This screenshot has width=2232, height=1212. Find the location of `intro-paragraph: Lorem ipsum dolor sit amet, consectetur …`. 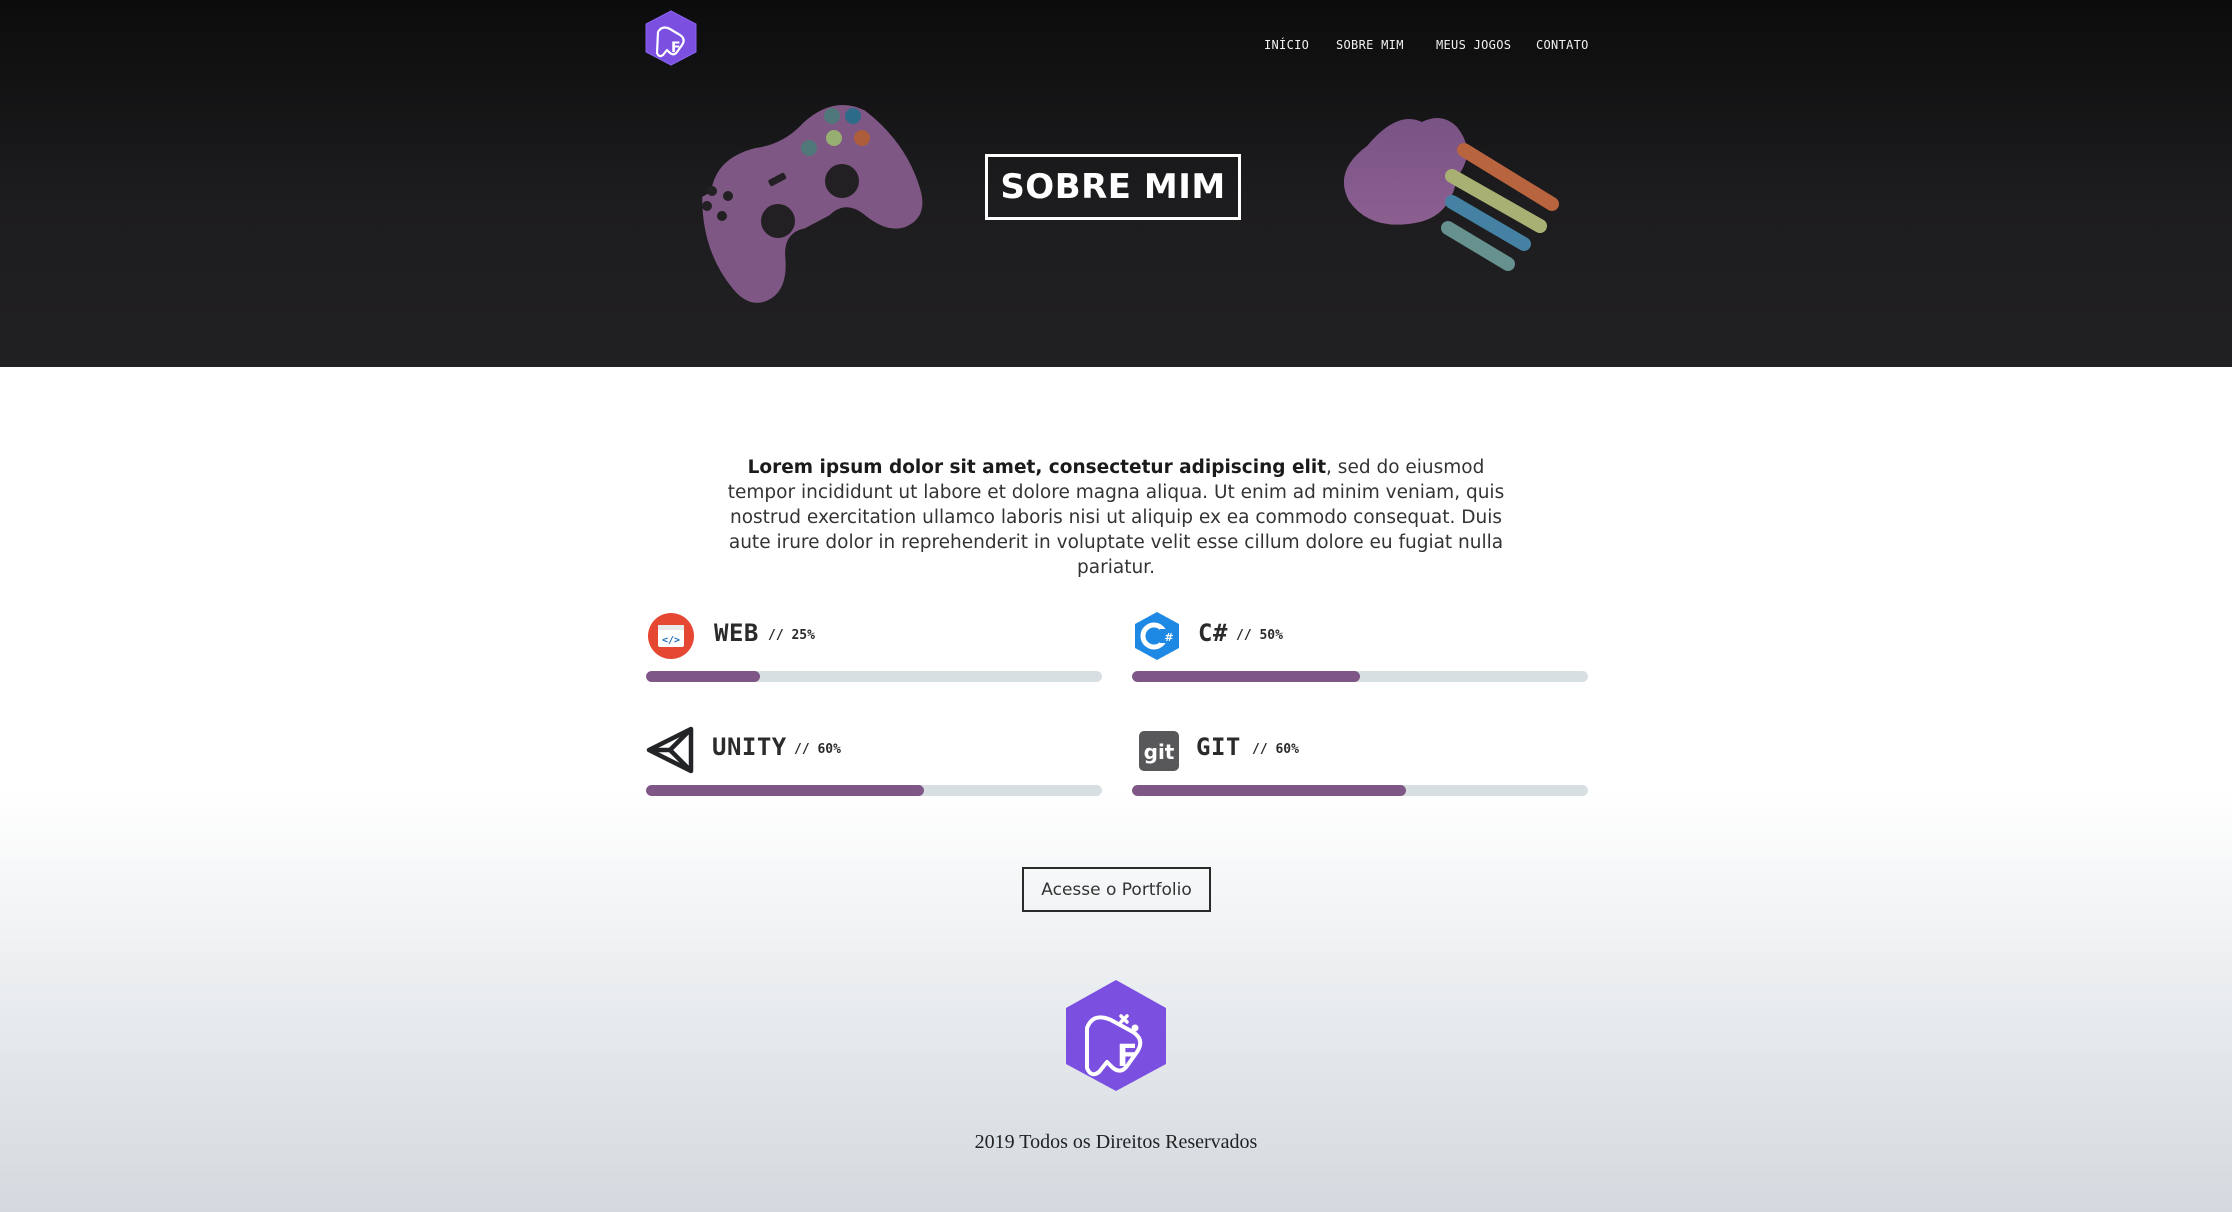

intro-paragraph: Lorem ipsum dolor sit amet, consectetur … is located at coordinates (1116, 517).